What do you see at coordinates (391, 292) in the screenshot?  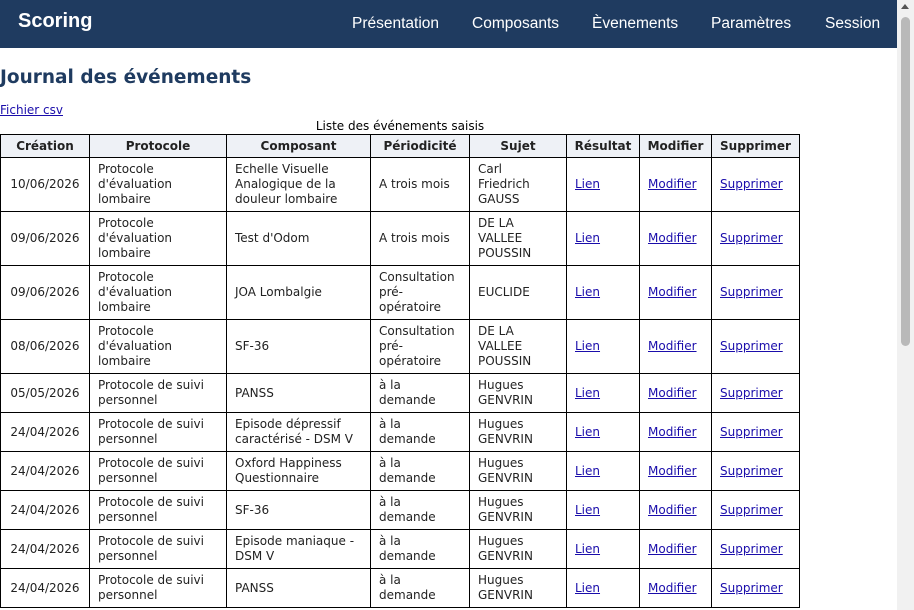 I see `cell-line: pré-` at bounding box center [391, 292].